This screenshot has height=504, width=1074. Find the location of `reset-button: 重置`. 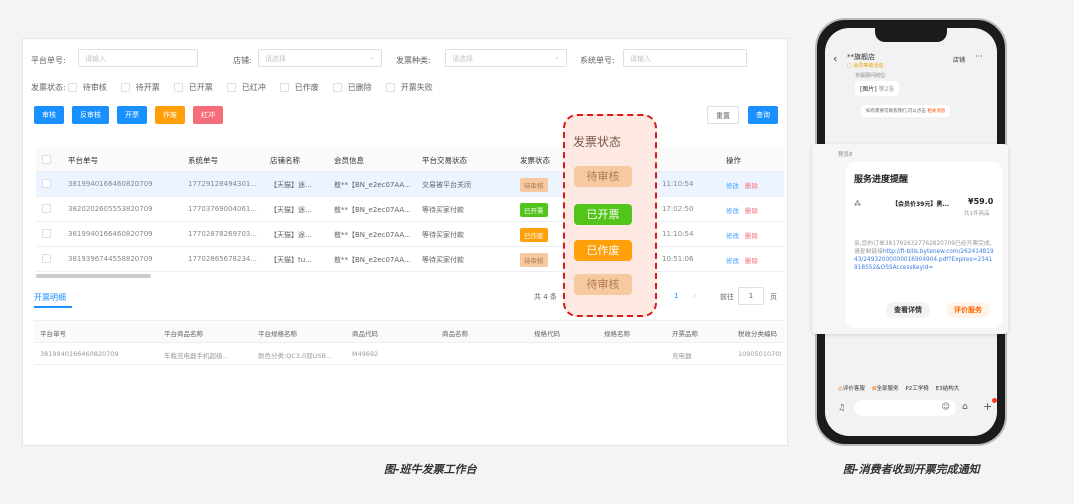

reset-button: 重置 is located at coordinates (723, 115).